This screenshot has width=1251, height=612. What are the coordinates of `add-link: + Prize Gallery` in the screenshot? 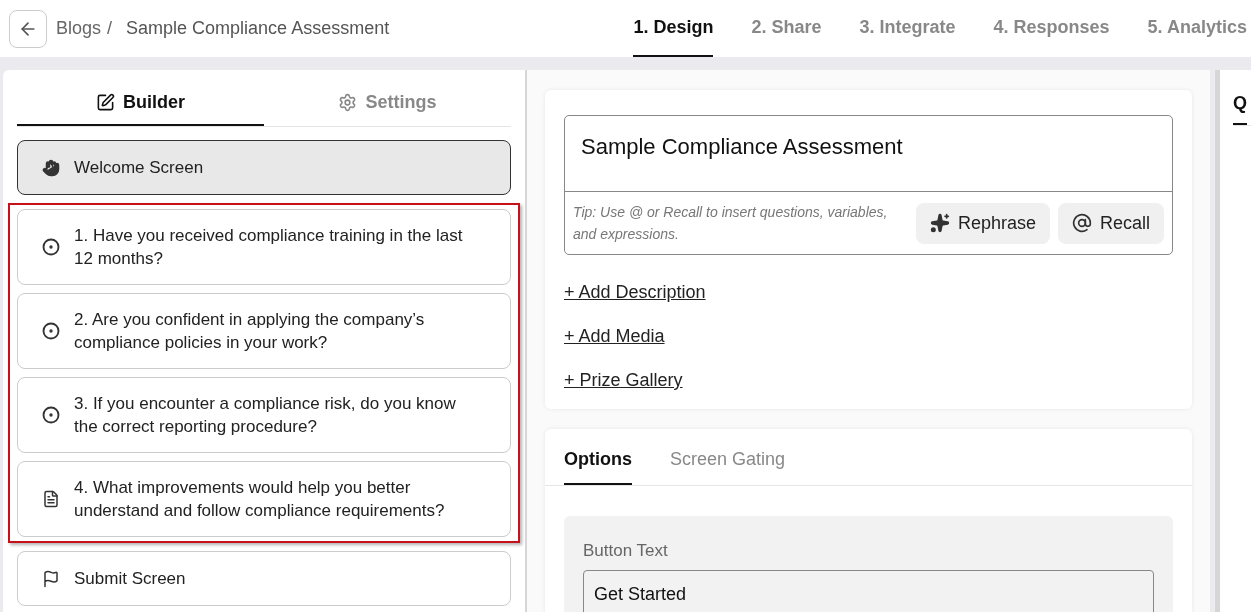 It's located at (623, 380).